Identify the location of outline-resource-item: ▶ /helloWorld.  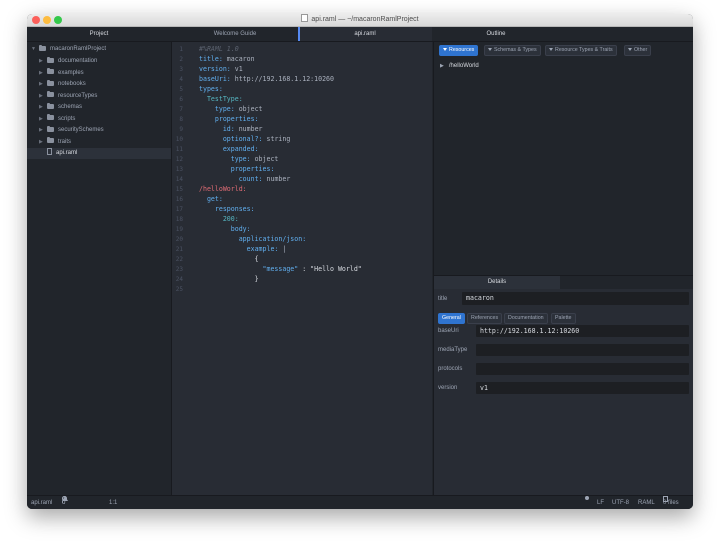
(459, 66).